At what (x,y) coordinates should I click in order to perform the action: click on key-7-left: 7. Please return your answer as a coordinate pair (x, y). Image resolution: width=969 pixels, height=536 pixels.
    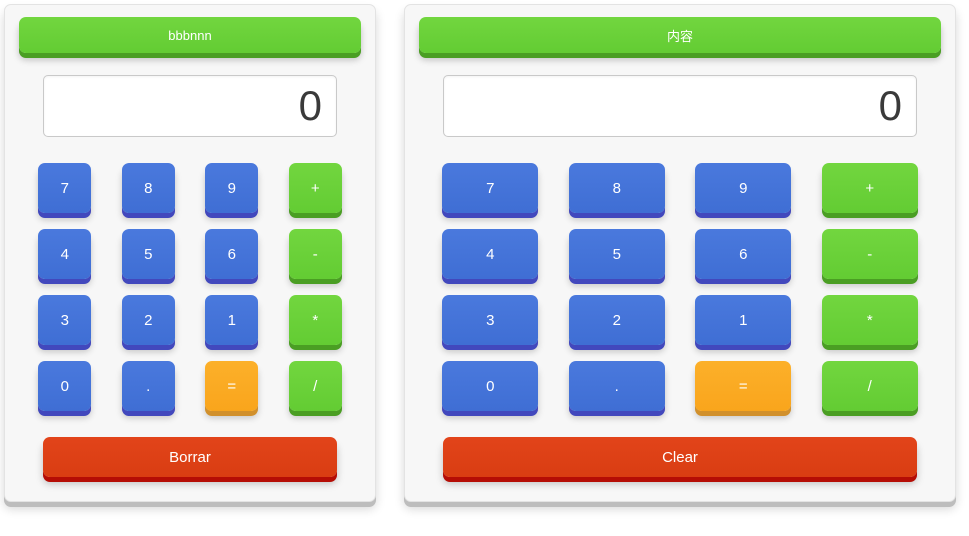
    Looking at the image, I should click on (65, 188).